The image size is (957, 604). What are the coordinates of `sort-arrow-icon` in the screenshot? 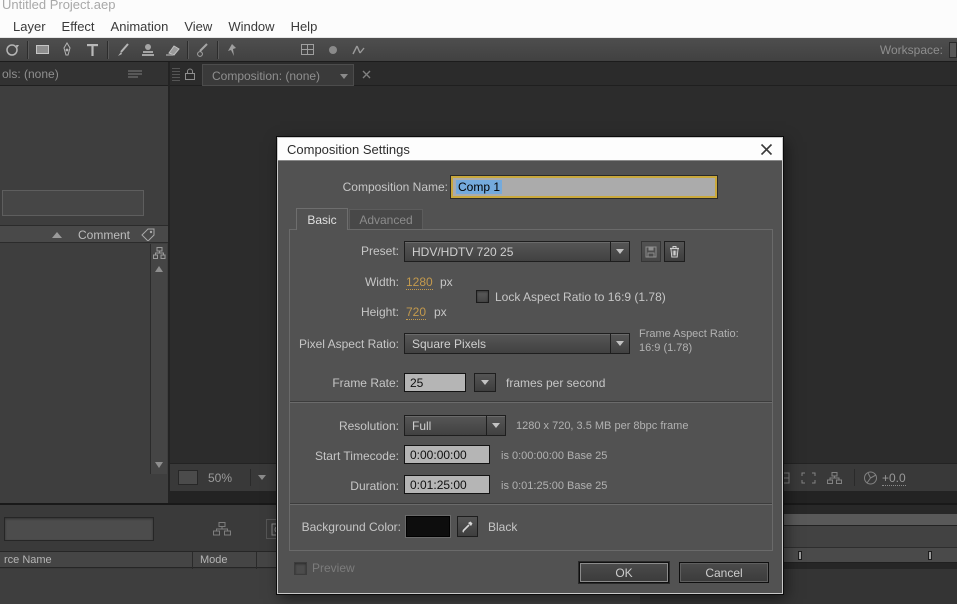 It's located at (57, 235).